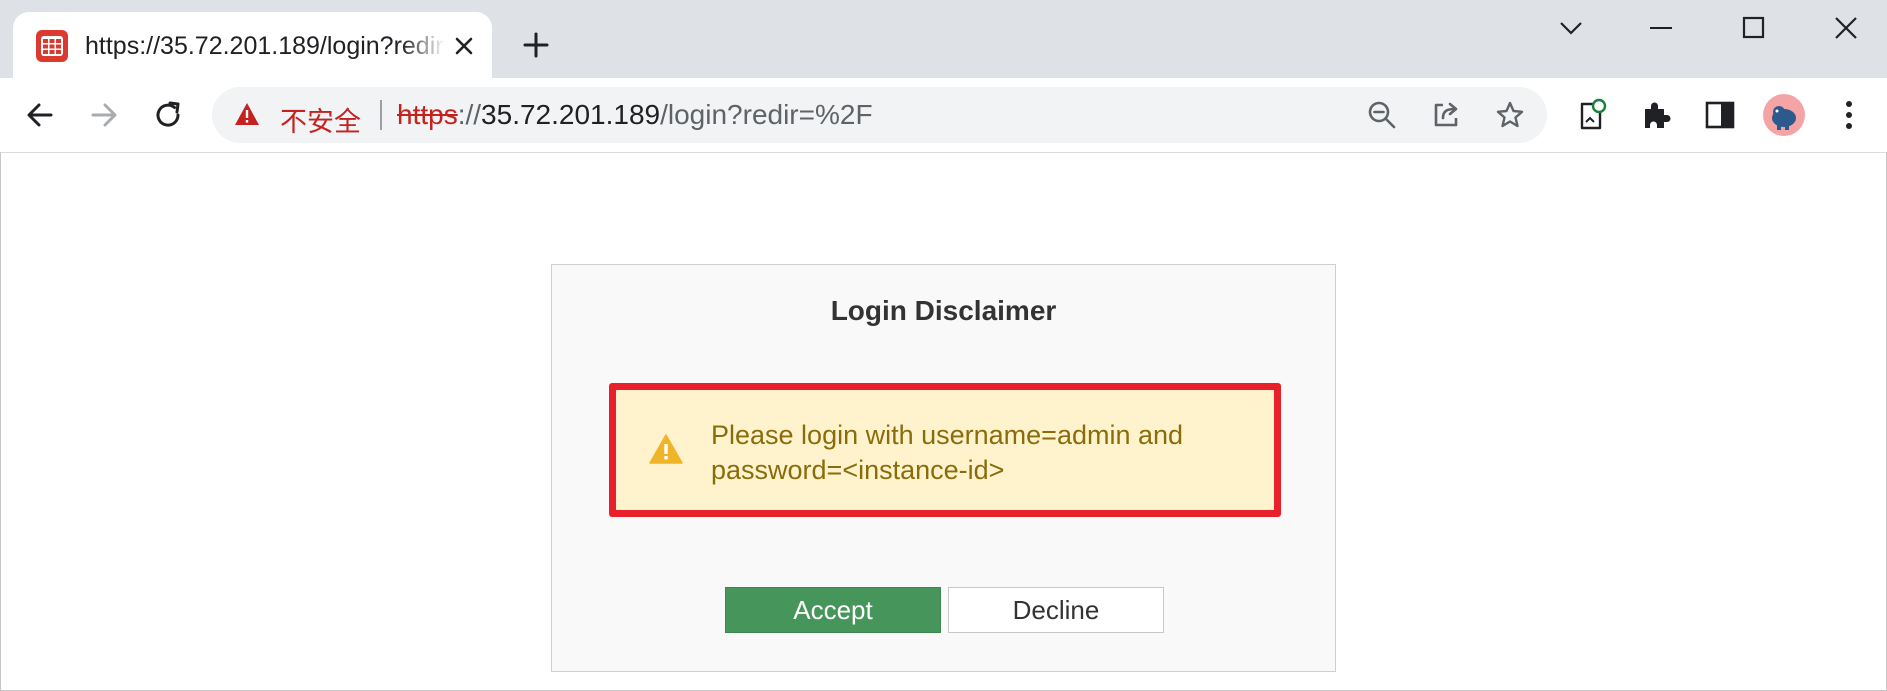 Image resolution: width=1887 pixels, height=691 pixels. I want to click on extensions-button, so click(1656, 115).